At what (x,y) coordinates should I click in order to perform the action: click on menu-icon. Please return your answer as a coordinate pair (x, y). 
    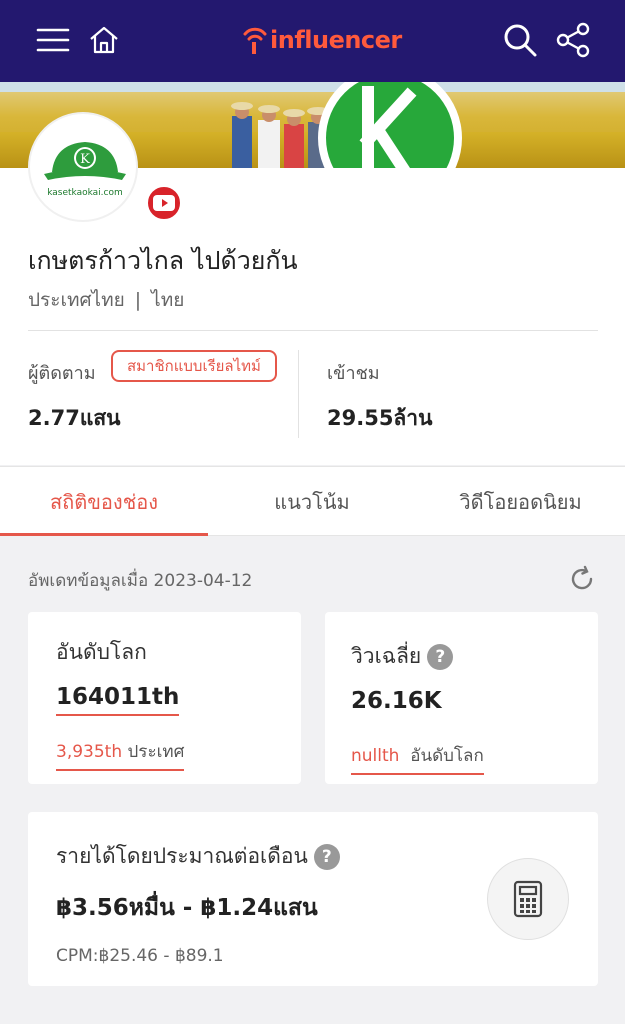
    Looking at the image, I should click on (53, 40).